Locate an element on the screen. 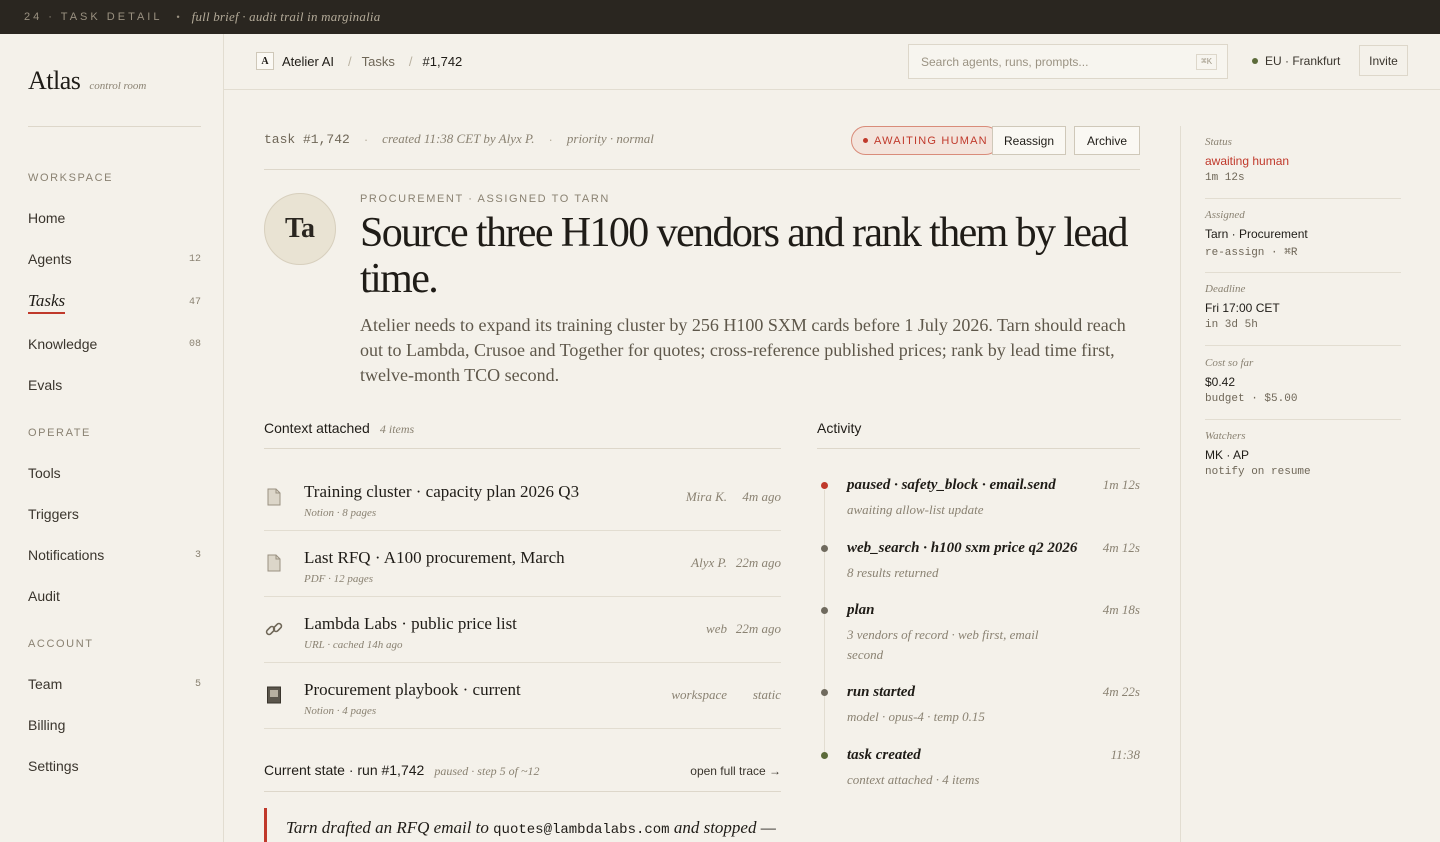 The width and height of the screenshot is (1440, 842). activity-sub: awaiting allow-list update is located at coordinates (915, 509).